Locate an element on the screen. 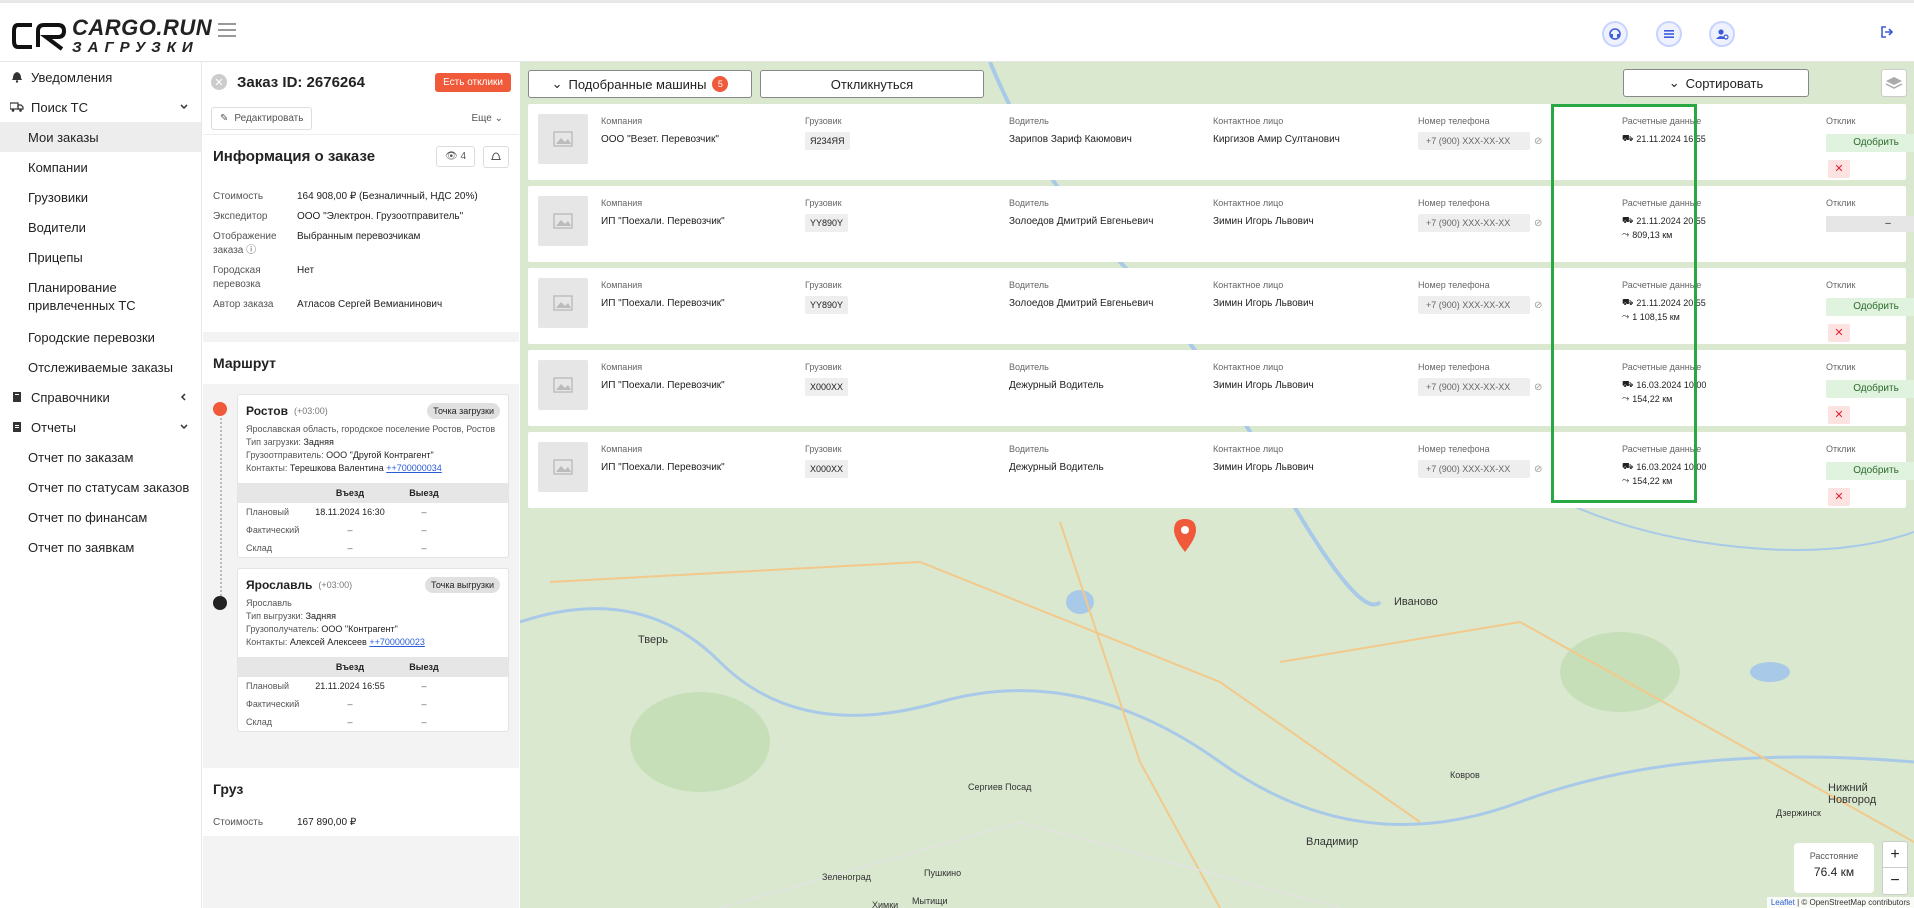 This screenshot has width=1914, height=908. map-marker-icon is located at coordinates (1185, 537).